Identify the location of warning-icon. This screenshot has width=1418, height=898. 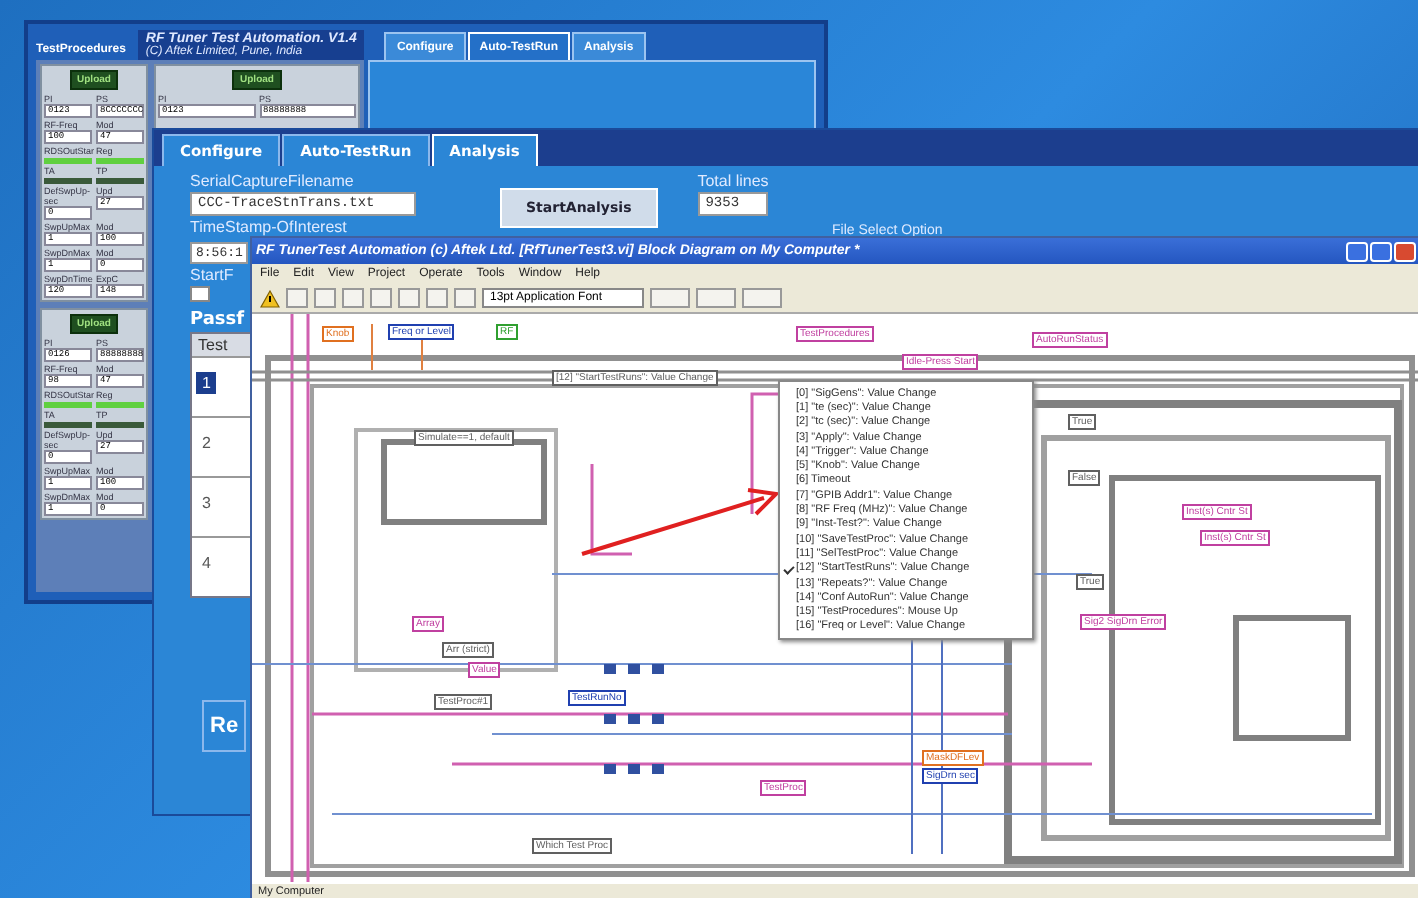
(270, 298).